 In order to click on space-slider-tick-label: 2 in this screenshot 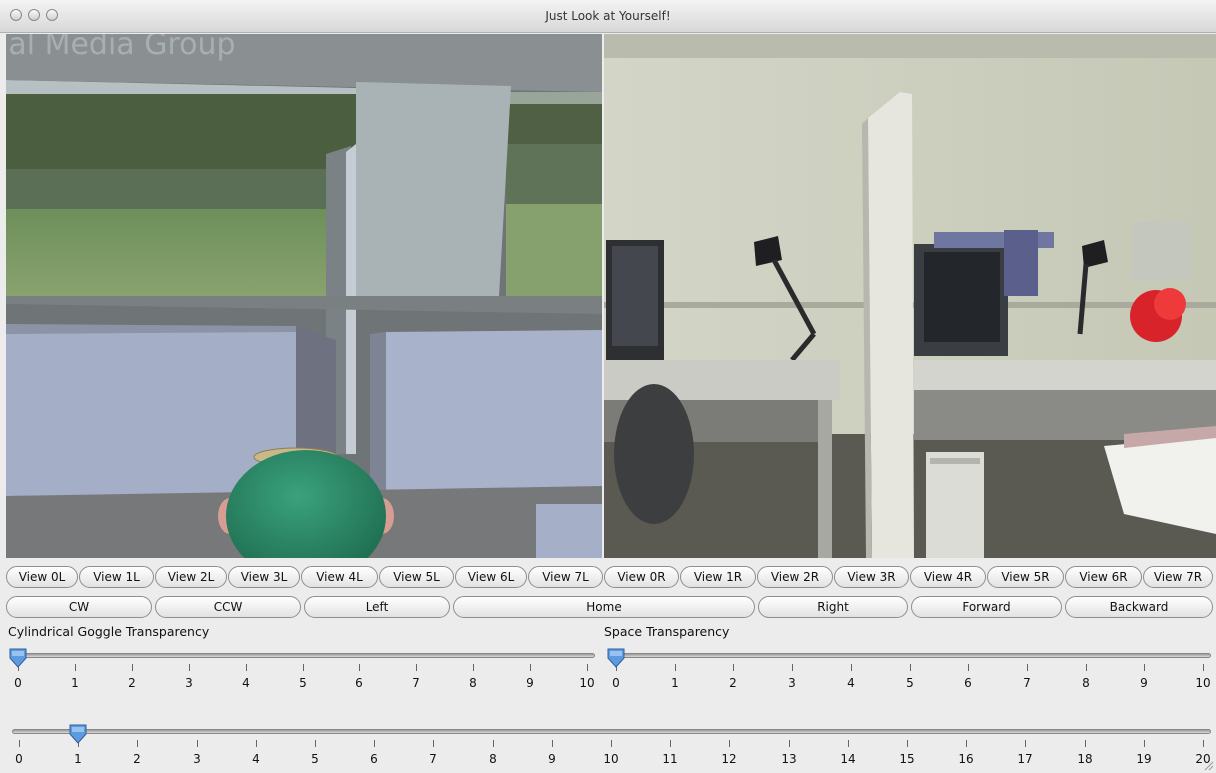, I will do `click(733, 683)`.